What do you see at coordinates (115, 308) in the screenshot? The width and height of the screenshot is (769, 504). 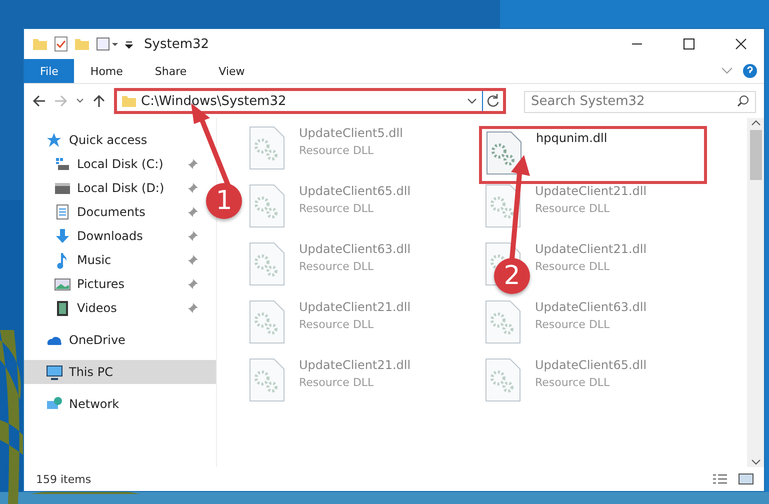 I see `sidebar-item: Videos` at bounding box center [115, 308].